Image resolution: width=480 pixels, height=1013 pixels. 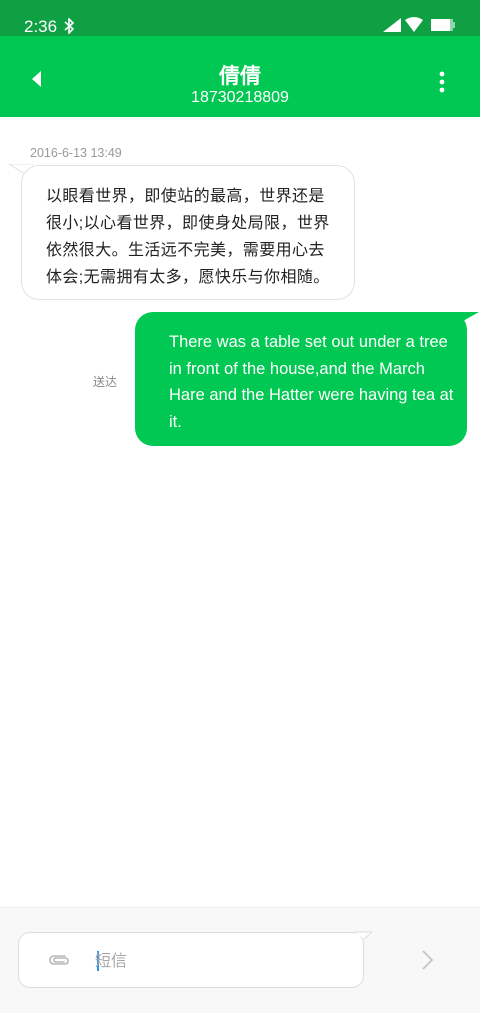 I want to click on send-icon, so click(x=427, y=960).